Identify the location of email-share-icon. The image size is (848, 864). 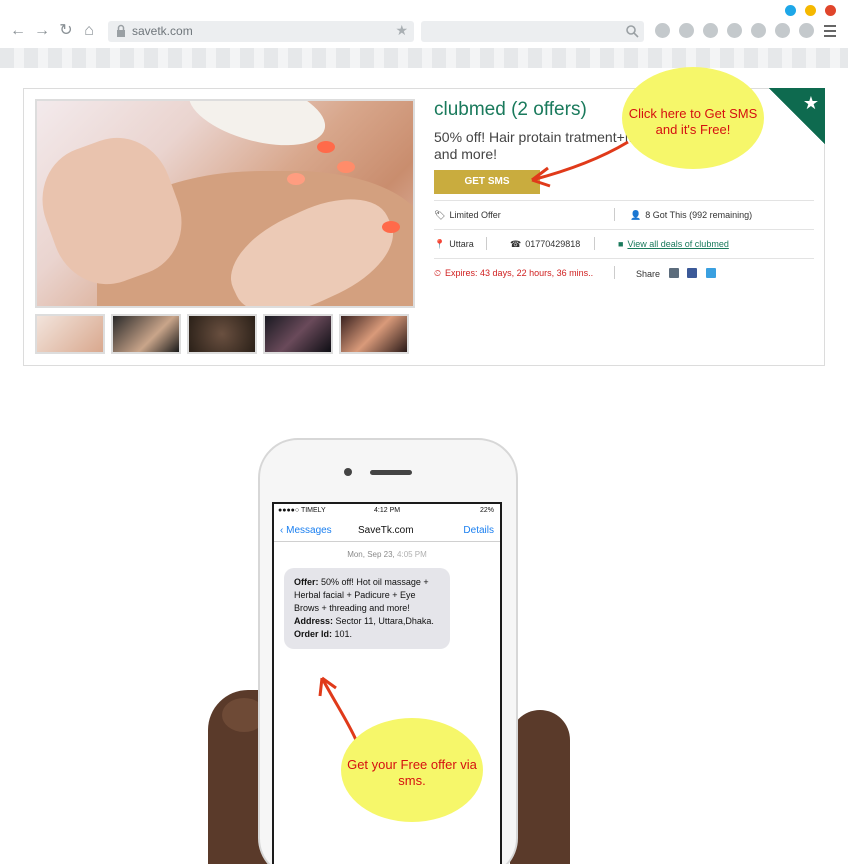
(673, 273).